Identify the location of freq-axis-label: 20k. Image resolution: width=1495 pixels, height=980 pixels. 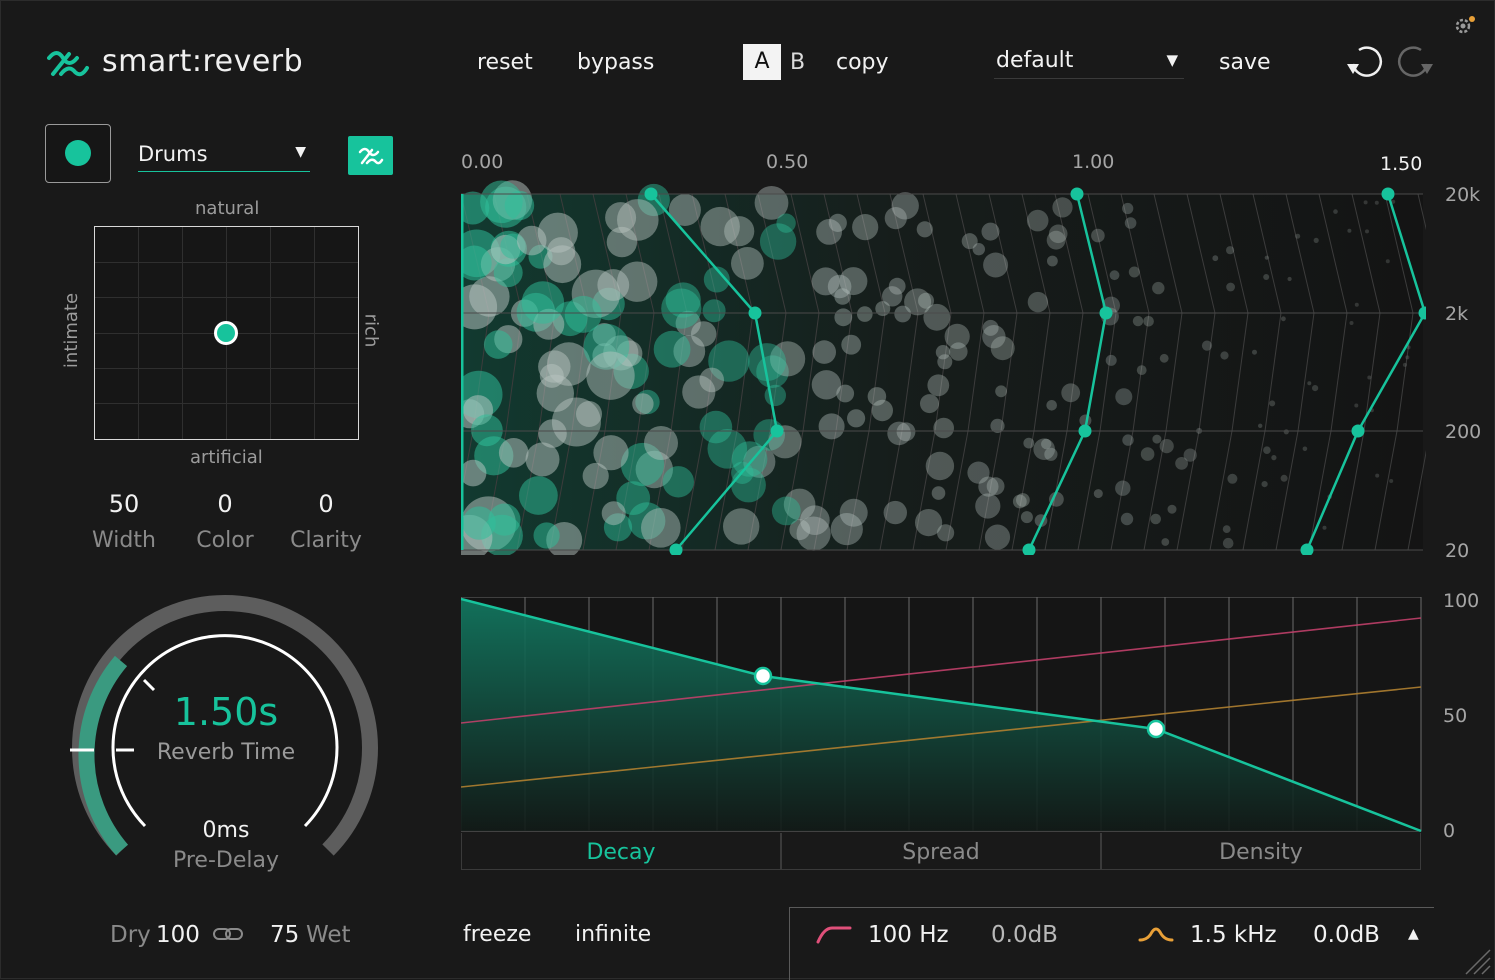
(1463, 195).